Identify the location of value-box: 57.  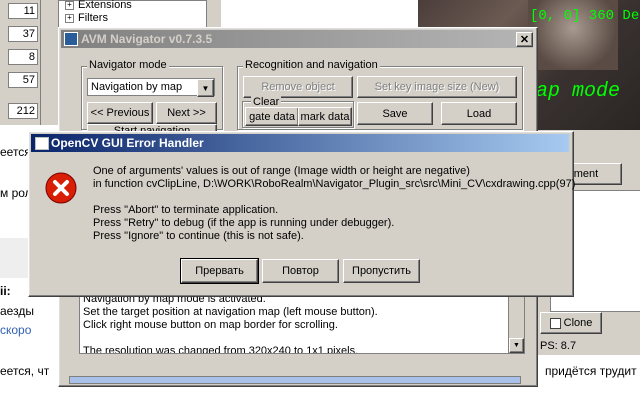
(23, 80).